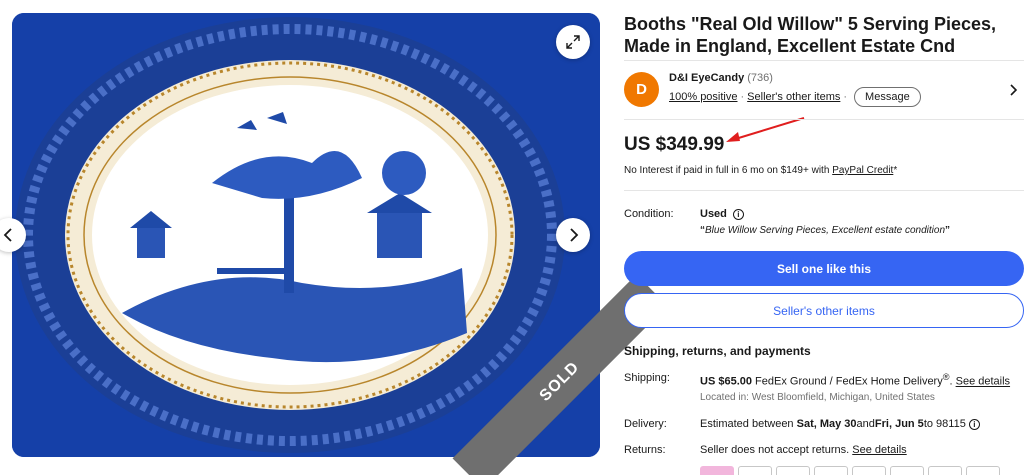 Image resolution: width=1024 pixels, height=475 pixels. I want to click on delivery-prefix: Estimated between, so click(747, 424).